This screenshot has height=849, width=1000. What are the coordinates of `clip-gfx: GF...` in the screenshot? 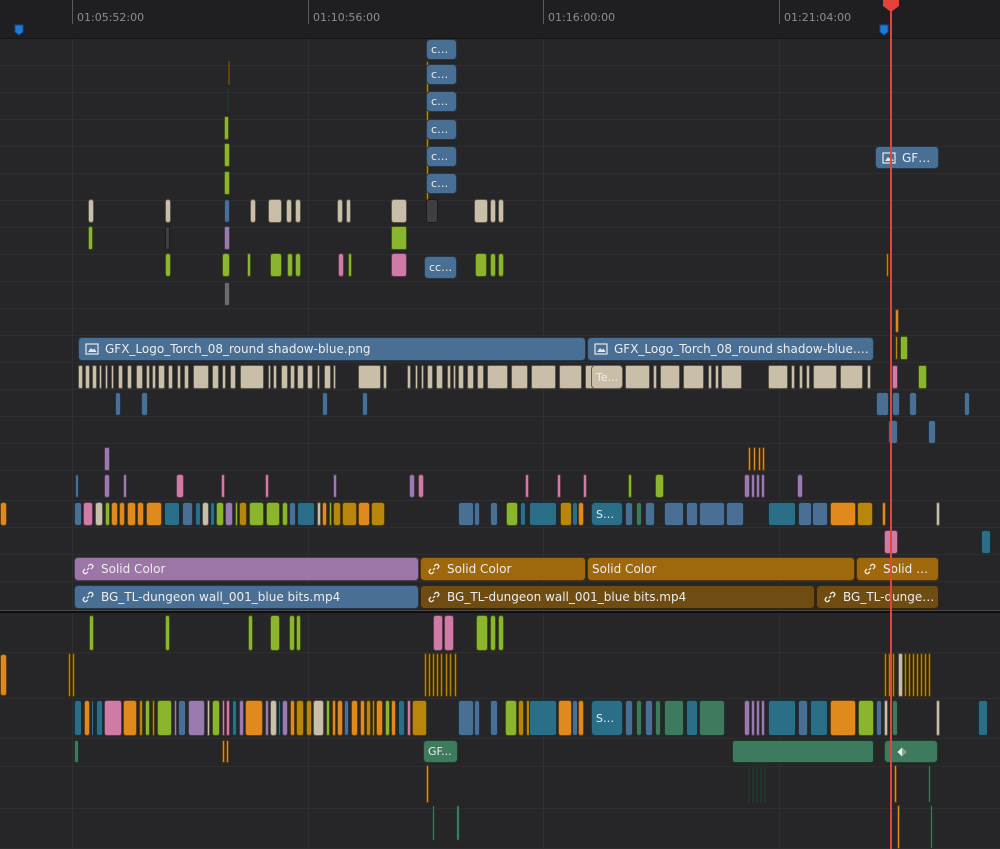 It's located at (440, 751).